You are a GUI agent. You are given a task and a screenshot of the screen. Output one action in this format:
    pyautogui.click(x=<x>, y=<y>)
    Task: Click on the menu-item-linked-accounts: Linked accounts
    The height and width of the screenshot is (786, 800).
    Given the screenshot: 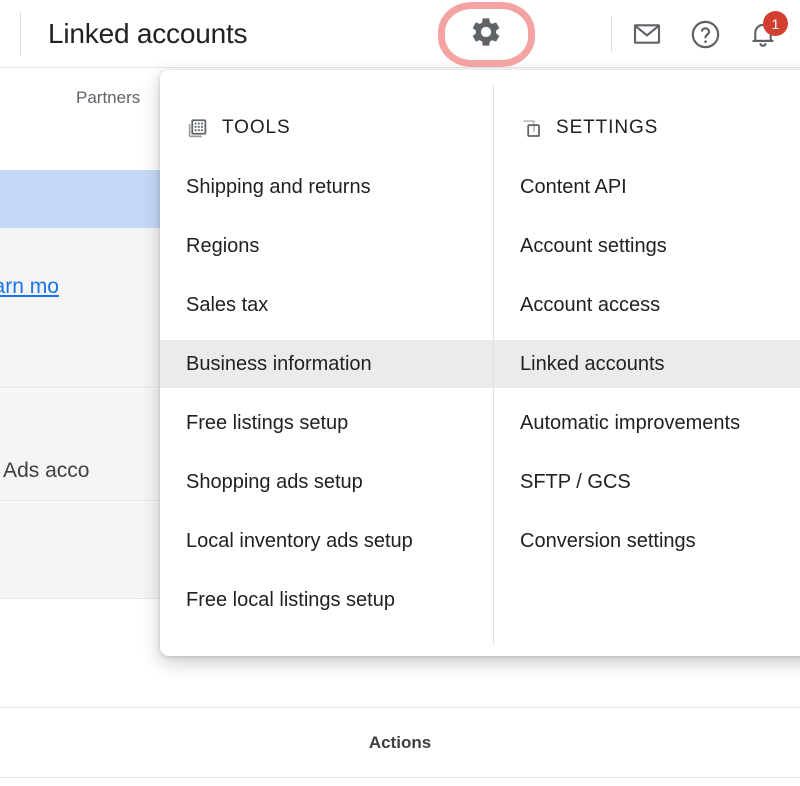 What is the action you would take?
    pyautogui.click(x=647, y=364)
    